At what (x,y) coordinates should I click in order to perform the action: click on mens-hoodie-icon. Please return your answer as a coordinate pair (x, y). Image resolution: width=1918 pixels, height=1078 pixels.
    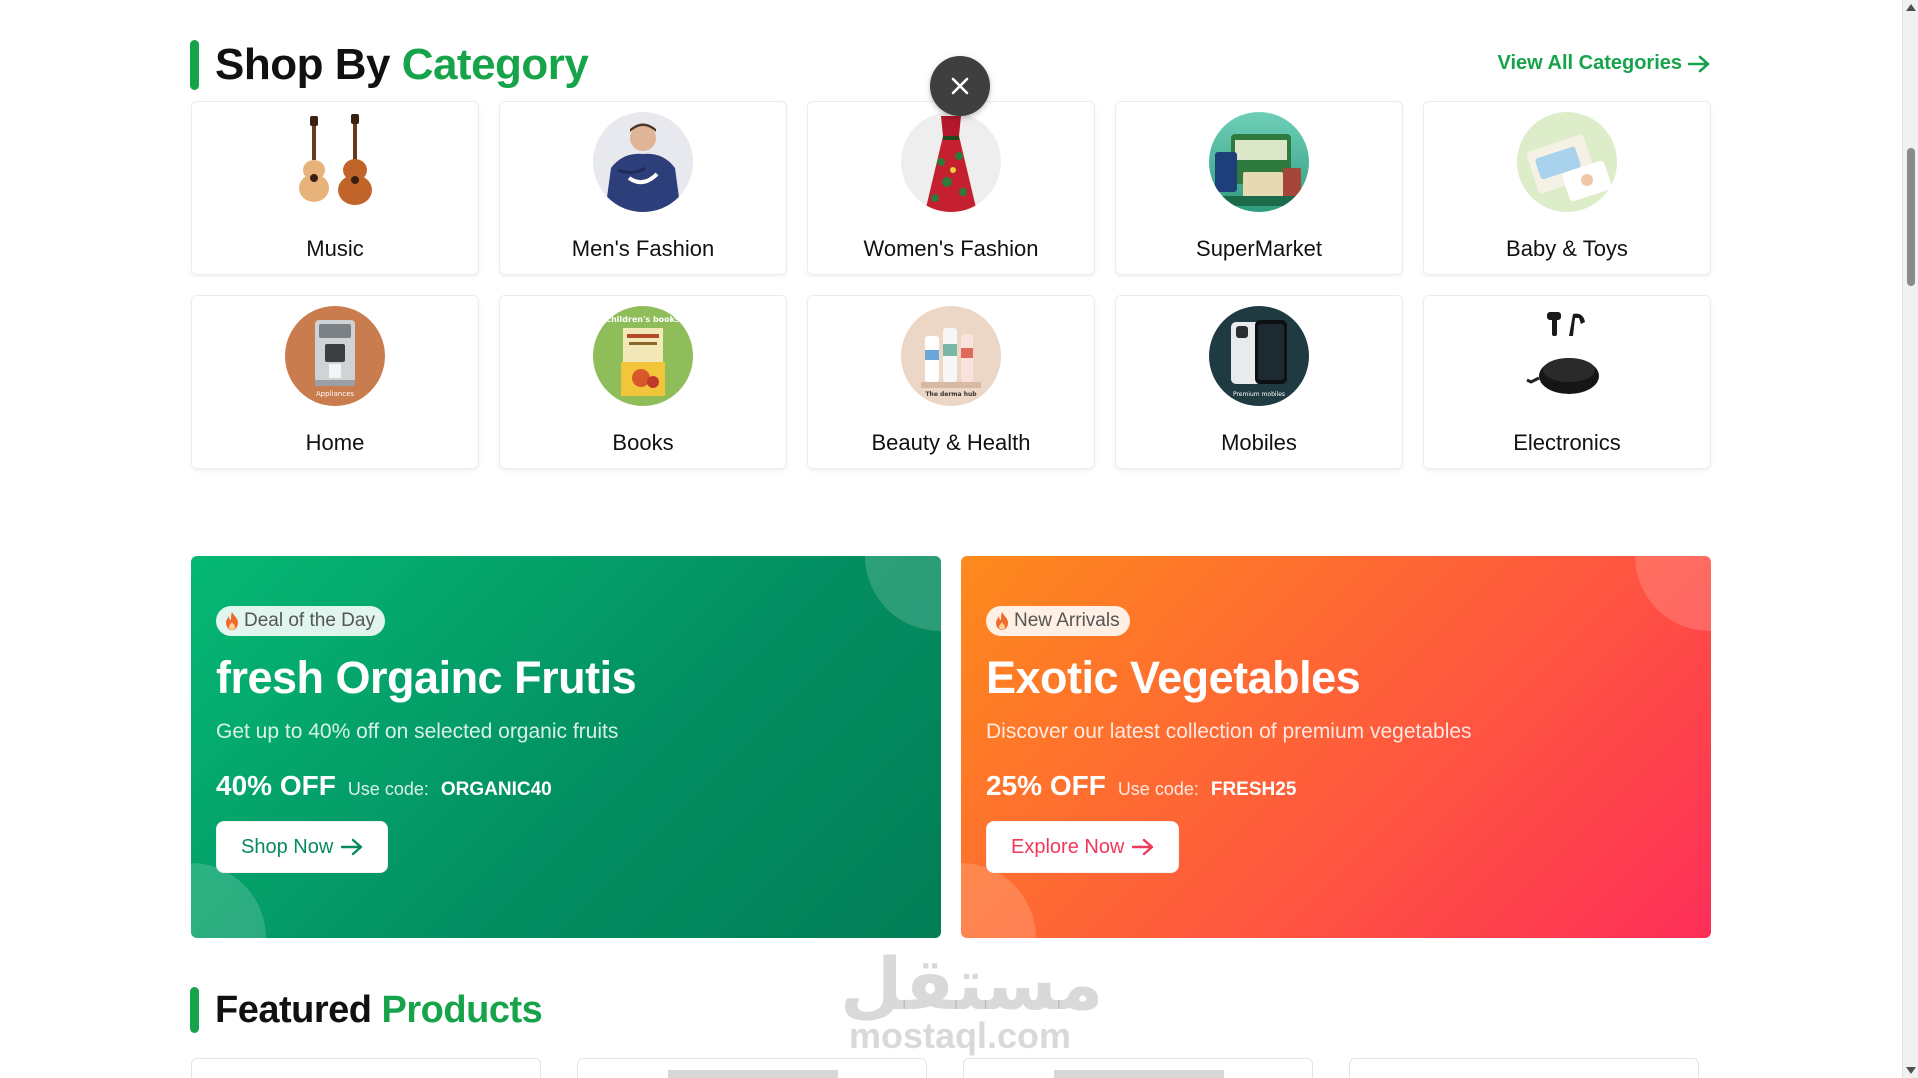
    Looking at the image, I should click on (643, 162).